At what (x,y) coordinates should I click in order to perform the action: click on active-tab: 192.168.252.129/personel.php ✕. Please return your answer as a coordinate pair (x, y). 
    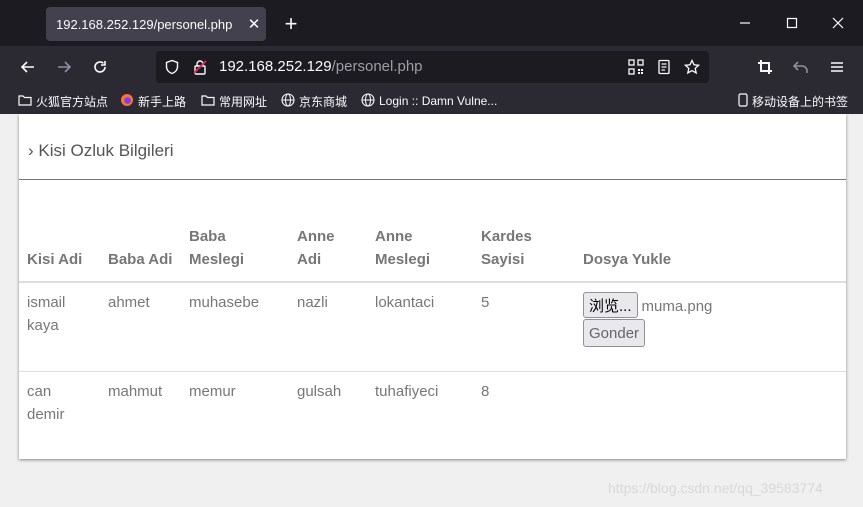
    Looking at the image, I should click on (156, 24).